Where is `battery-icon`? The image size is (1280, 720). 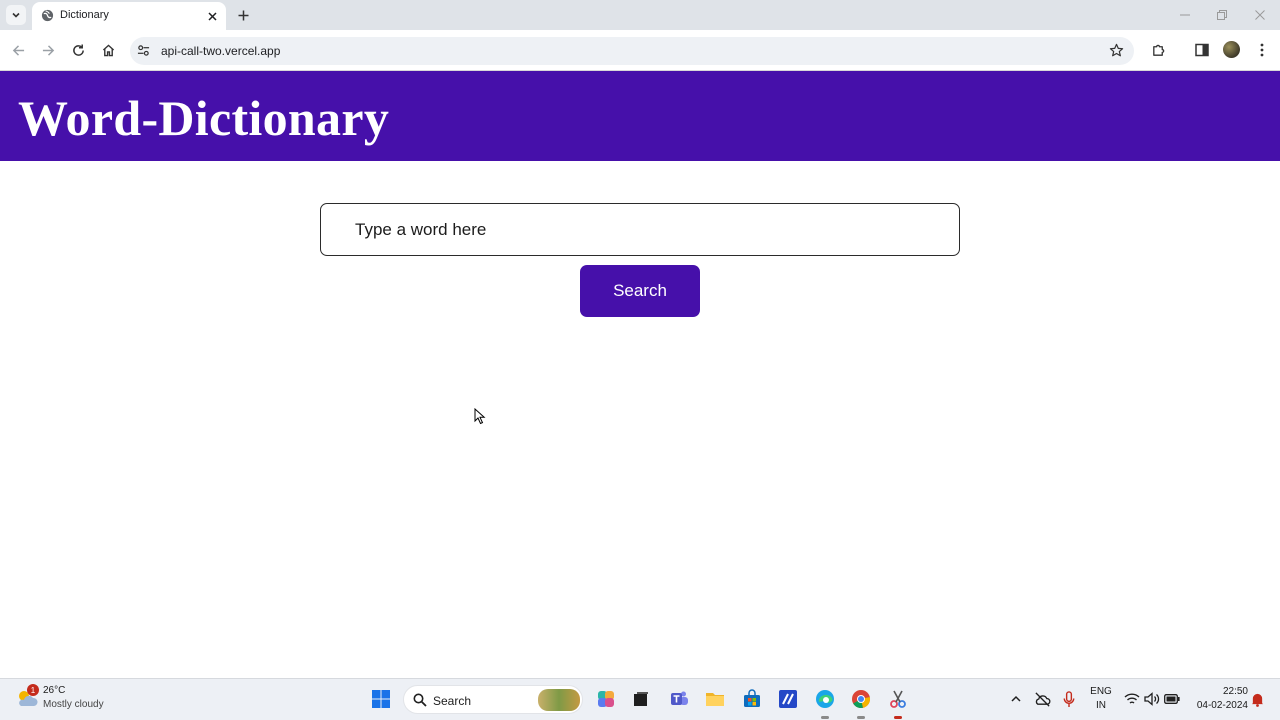
battery-icon is located at coordinates (1172, 699).